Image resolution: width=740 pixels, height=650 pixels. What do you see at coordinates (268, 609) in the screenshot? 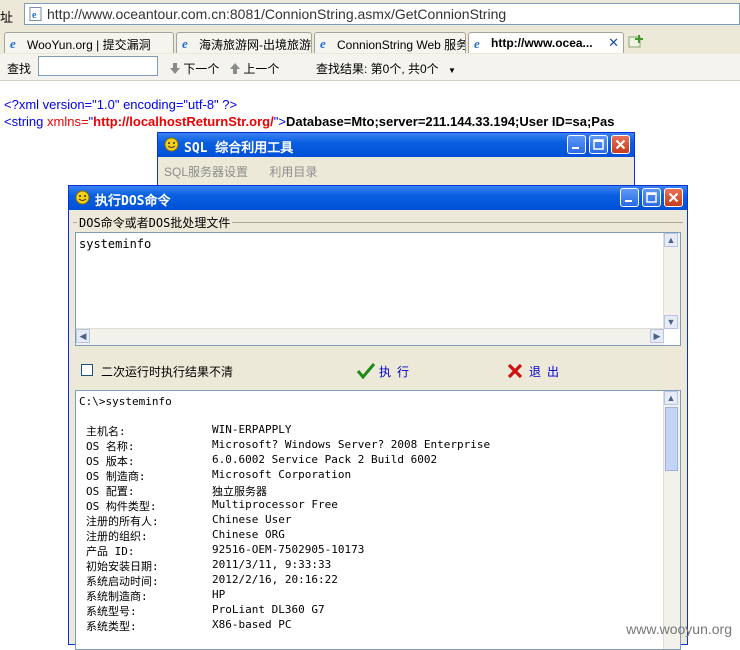
I see `output-value: ProLiant DL360 G7` at bounding box center [268, 609].